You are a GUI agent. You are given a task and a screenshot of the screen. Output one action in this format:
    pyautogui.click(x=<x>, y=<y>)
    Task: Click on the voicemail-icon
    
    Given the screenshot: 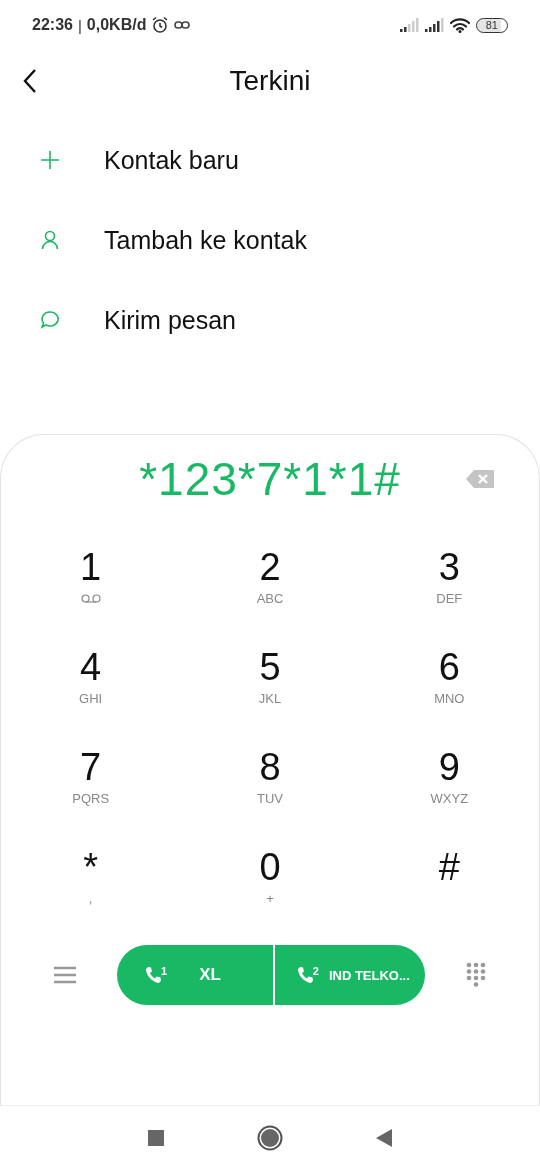 What is the action you would take?
    pyautogui.click(x=90, y=598)
    